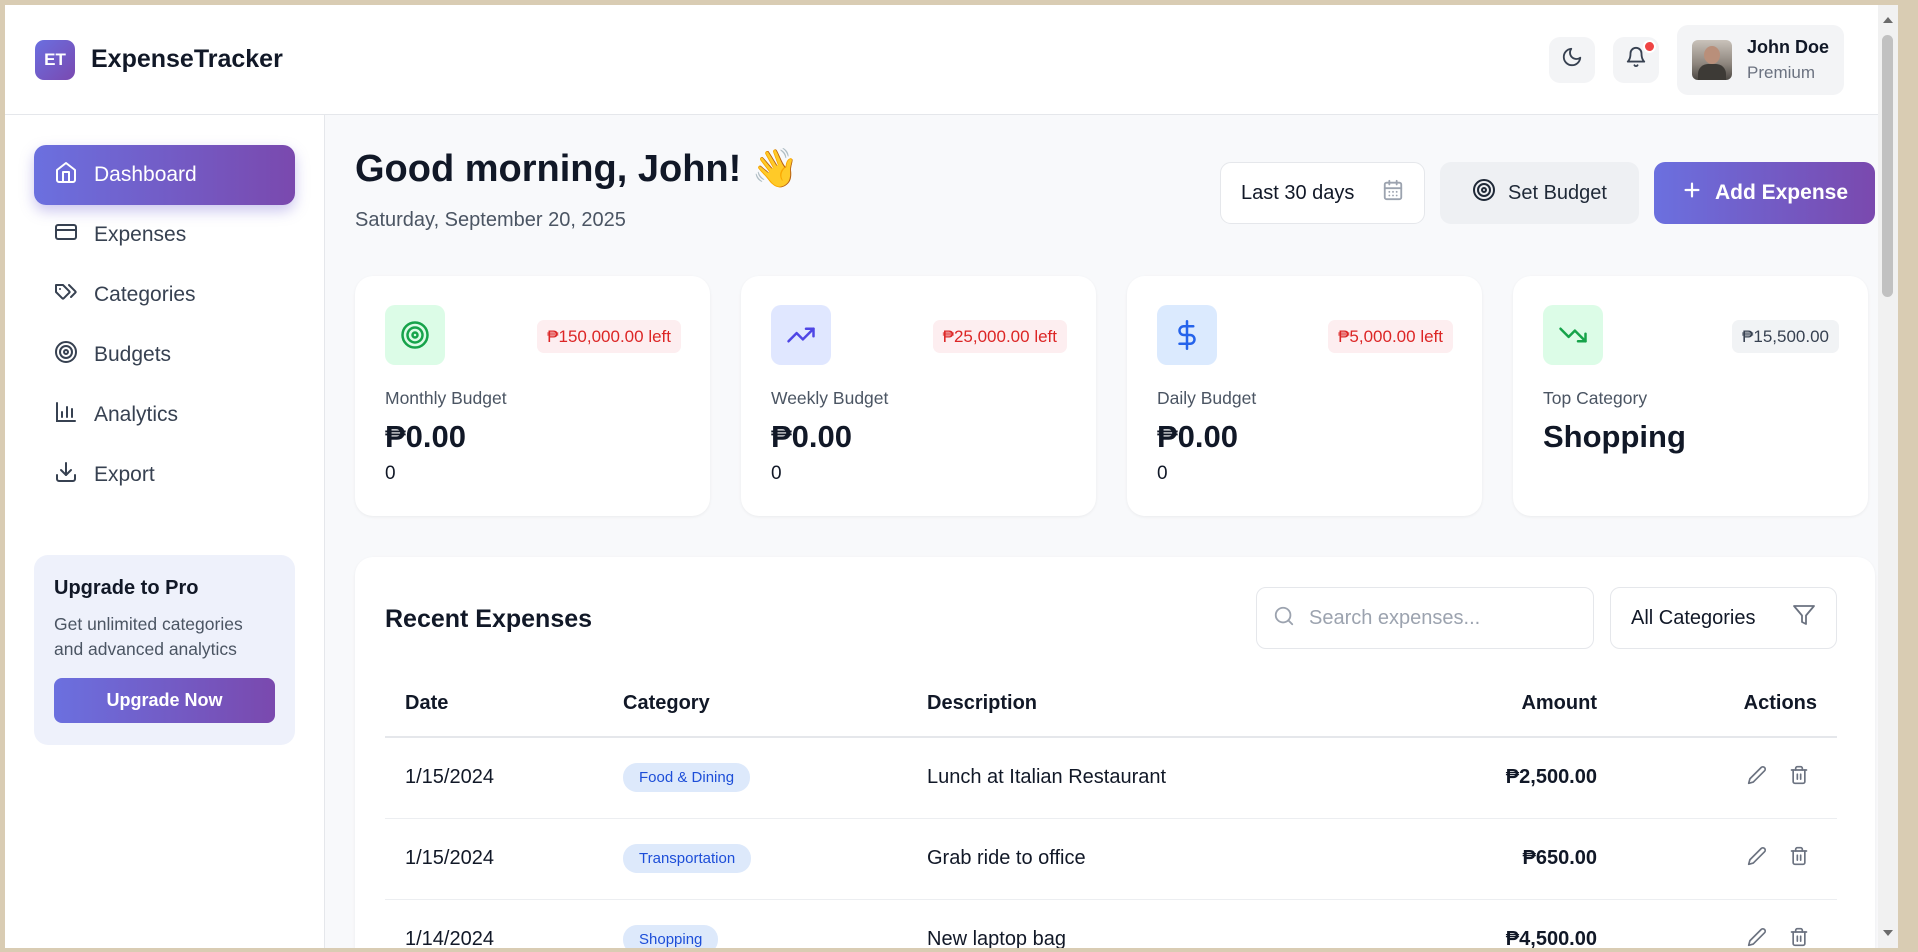 The image size is (1918, 952). What do you see at coordinates (918, 396) in the screenshot?
I see `stat-card-weekly-budget: ₱25,000.00 left Weekly Budget ₱0.00 0` at bounding box center [918, 396].